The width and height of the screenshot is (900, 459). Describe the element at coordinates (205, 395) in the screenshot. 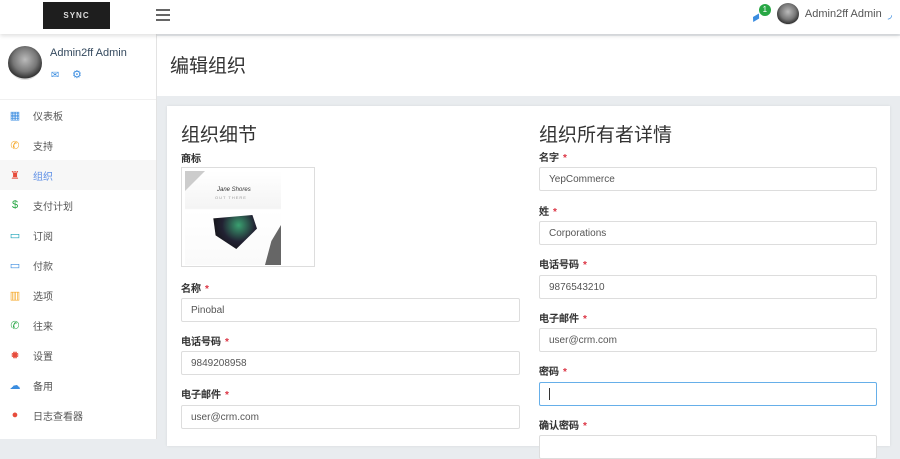

I see `email-label: 电子邮件 *` at that location.